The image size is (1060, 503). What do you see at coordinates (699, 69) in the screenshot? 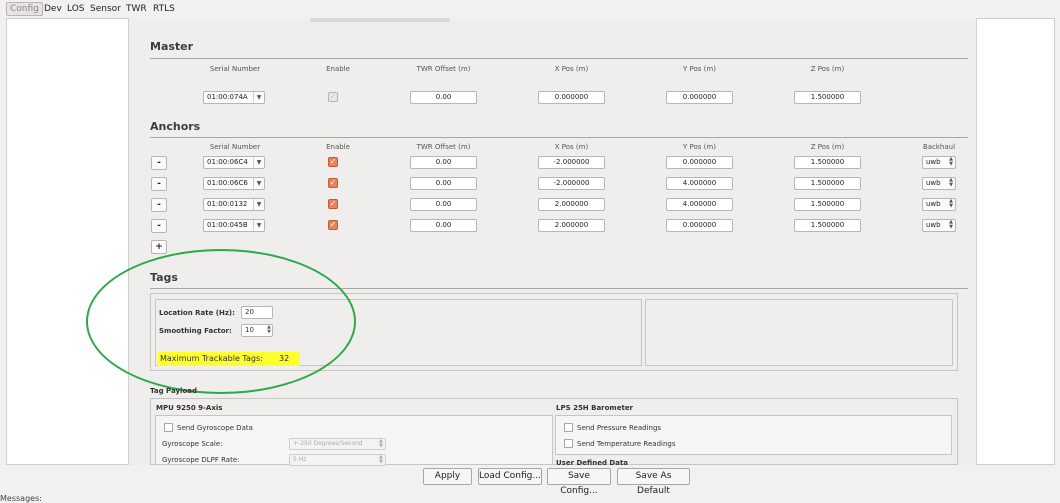
I see `master-col-y: Y Pos (m)` at bounding box center [699, 69].